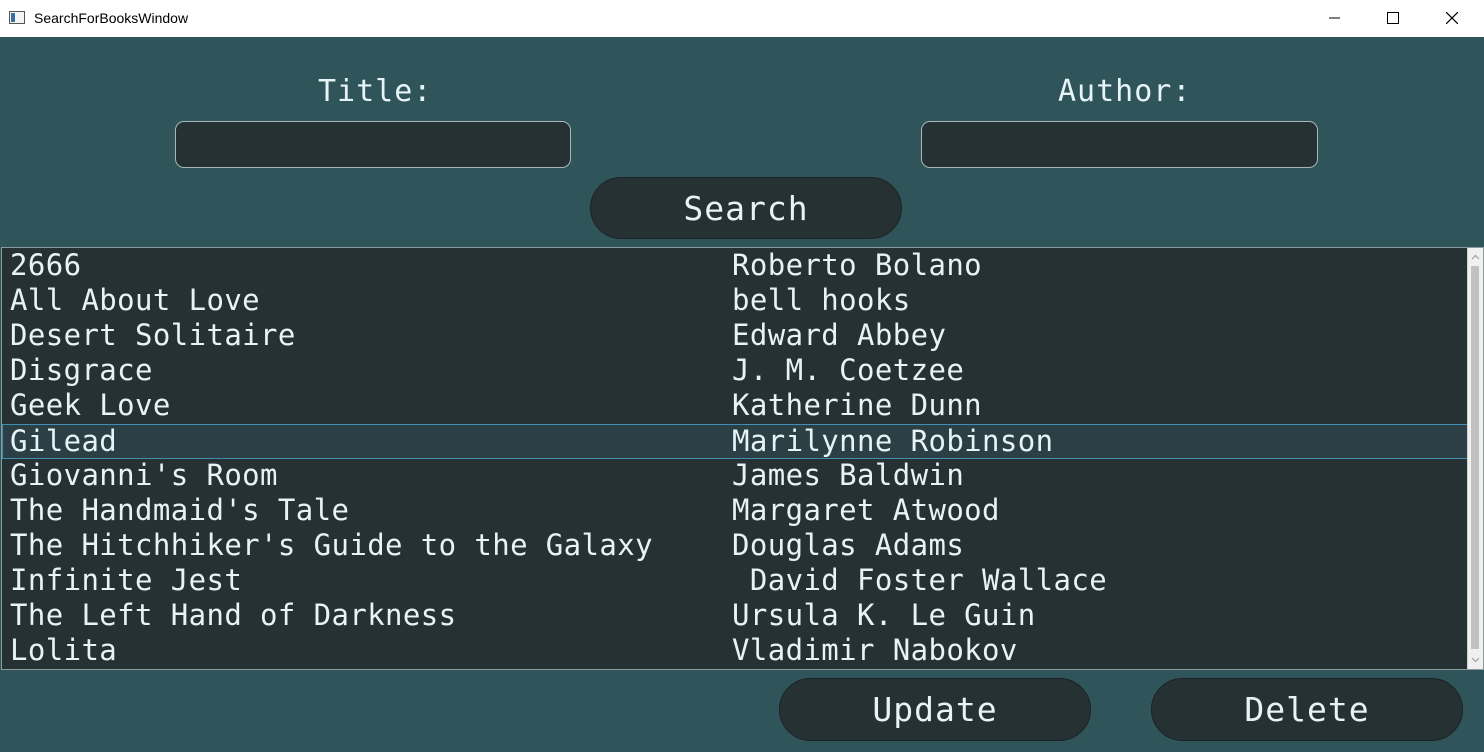 This screenshot has height=752, width=1484. Describe the element at coordinates (848, 370) in the screenshot. I see `book-author: J. M. Coetzee` at that location.